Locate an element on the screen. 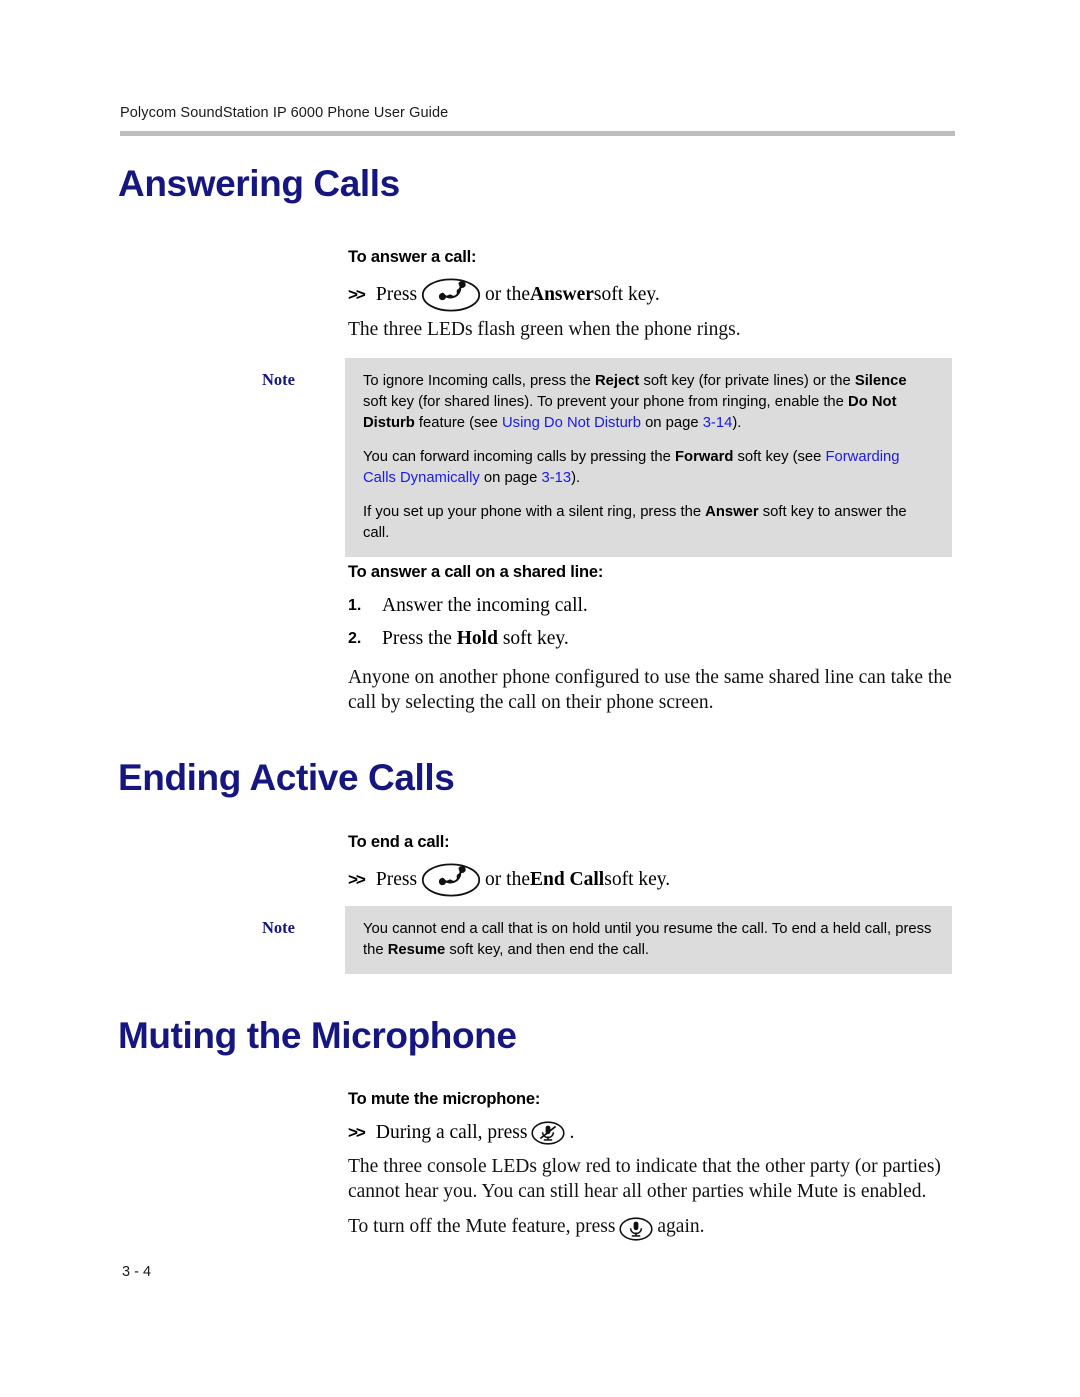  heading-muting-the-microphone: Muting the Microphone is located at coordinates (317, 1035).